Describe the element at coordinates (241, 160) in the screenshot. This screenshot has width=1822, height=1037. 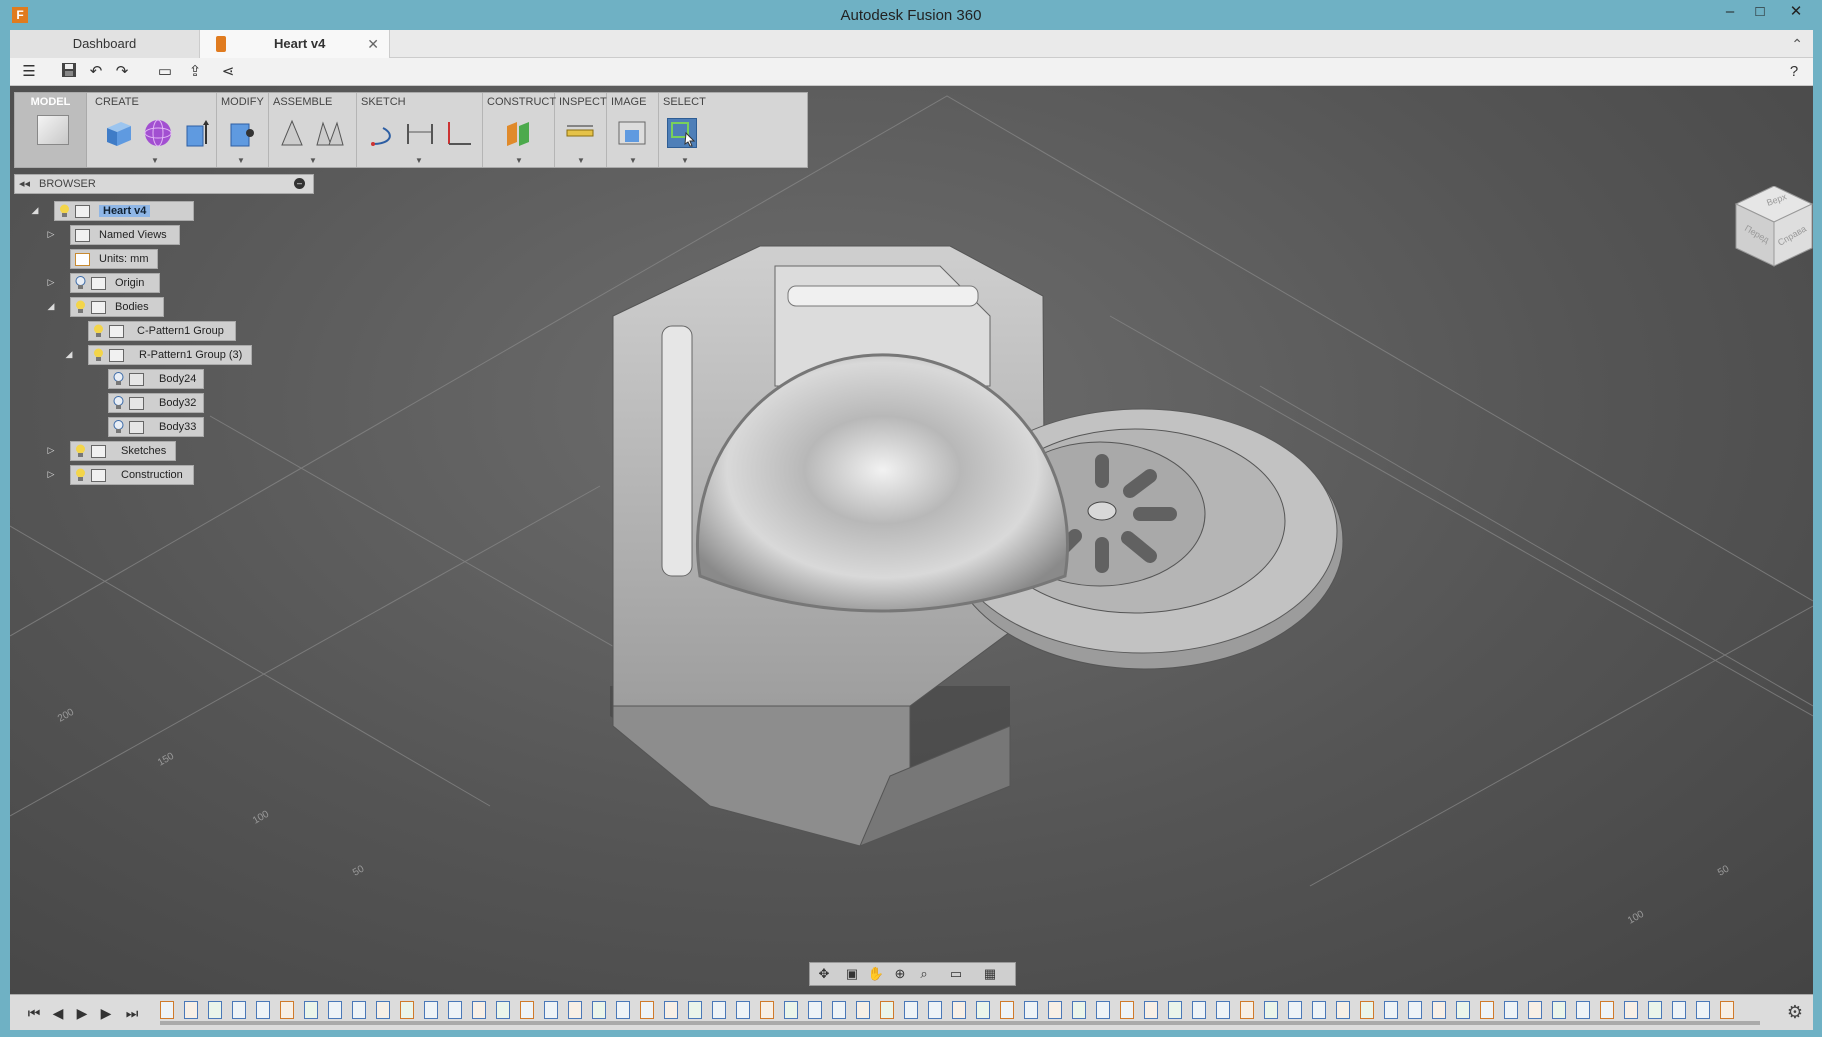
I see `modify-dropdown: ▼` at that location.